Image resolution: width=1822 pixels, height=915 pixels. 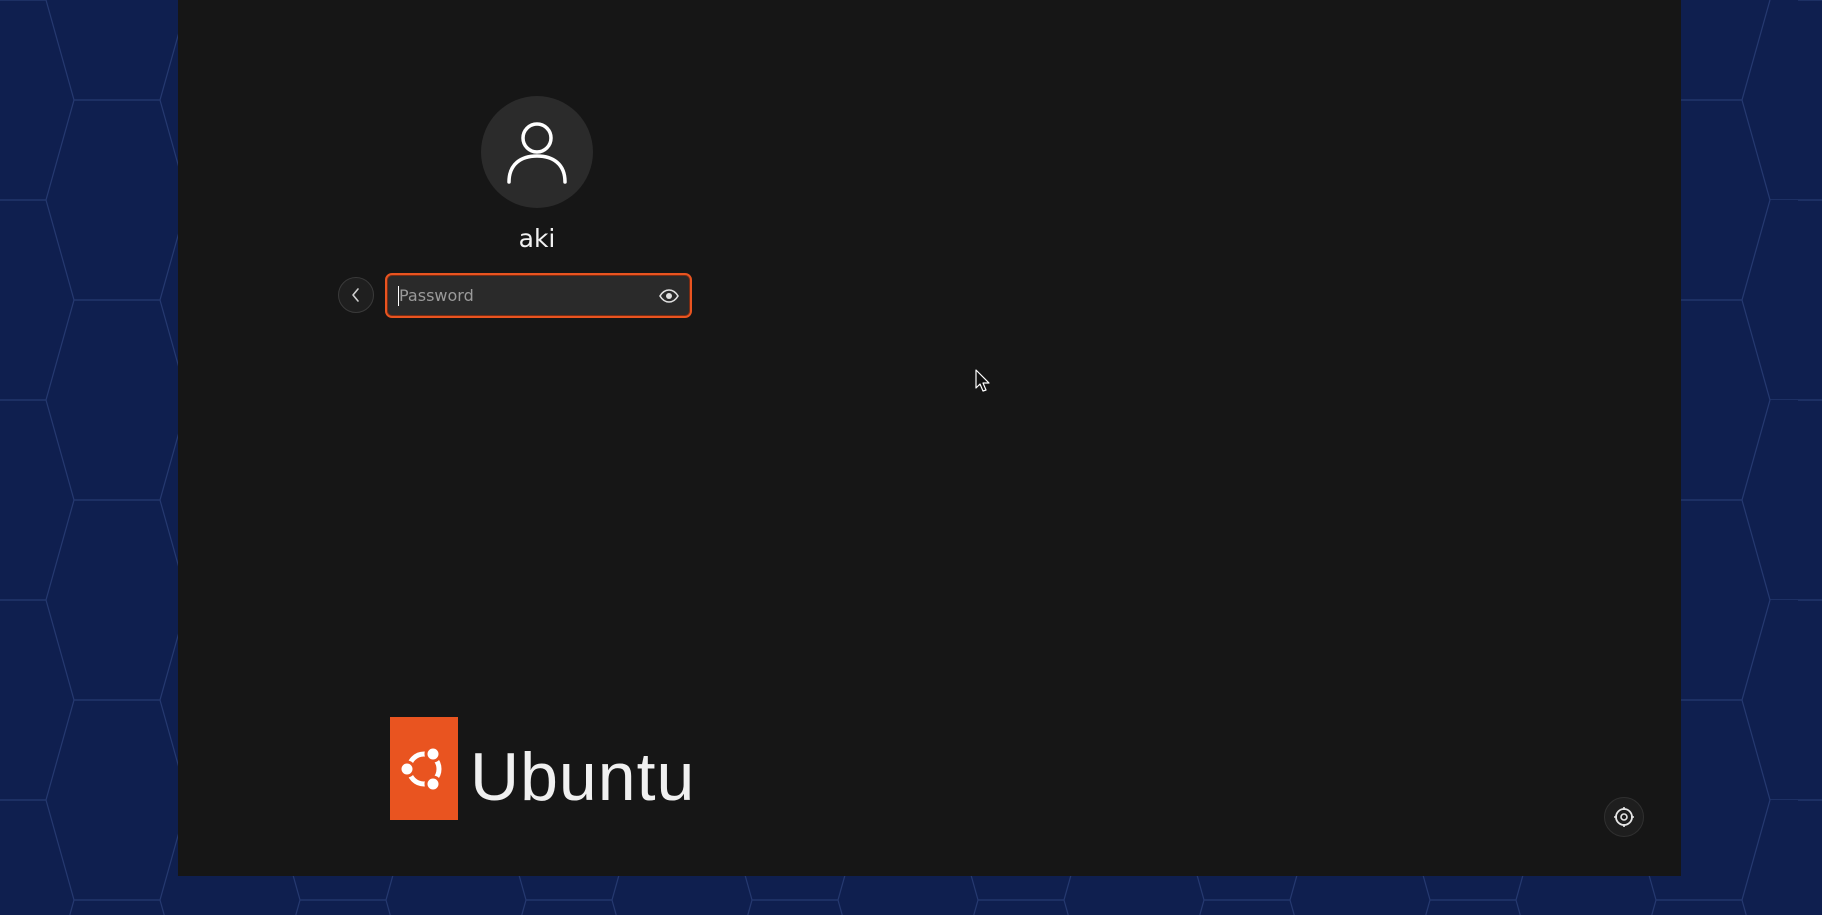 I want to click on chevron-left-icon, so click(x=355, y=295).